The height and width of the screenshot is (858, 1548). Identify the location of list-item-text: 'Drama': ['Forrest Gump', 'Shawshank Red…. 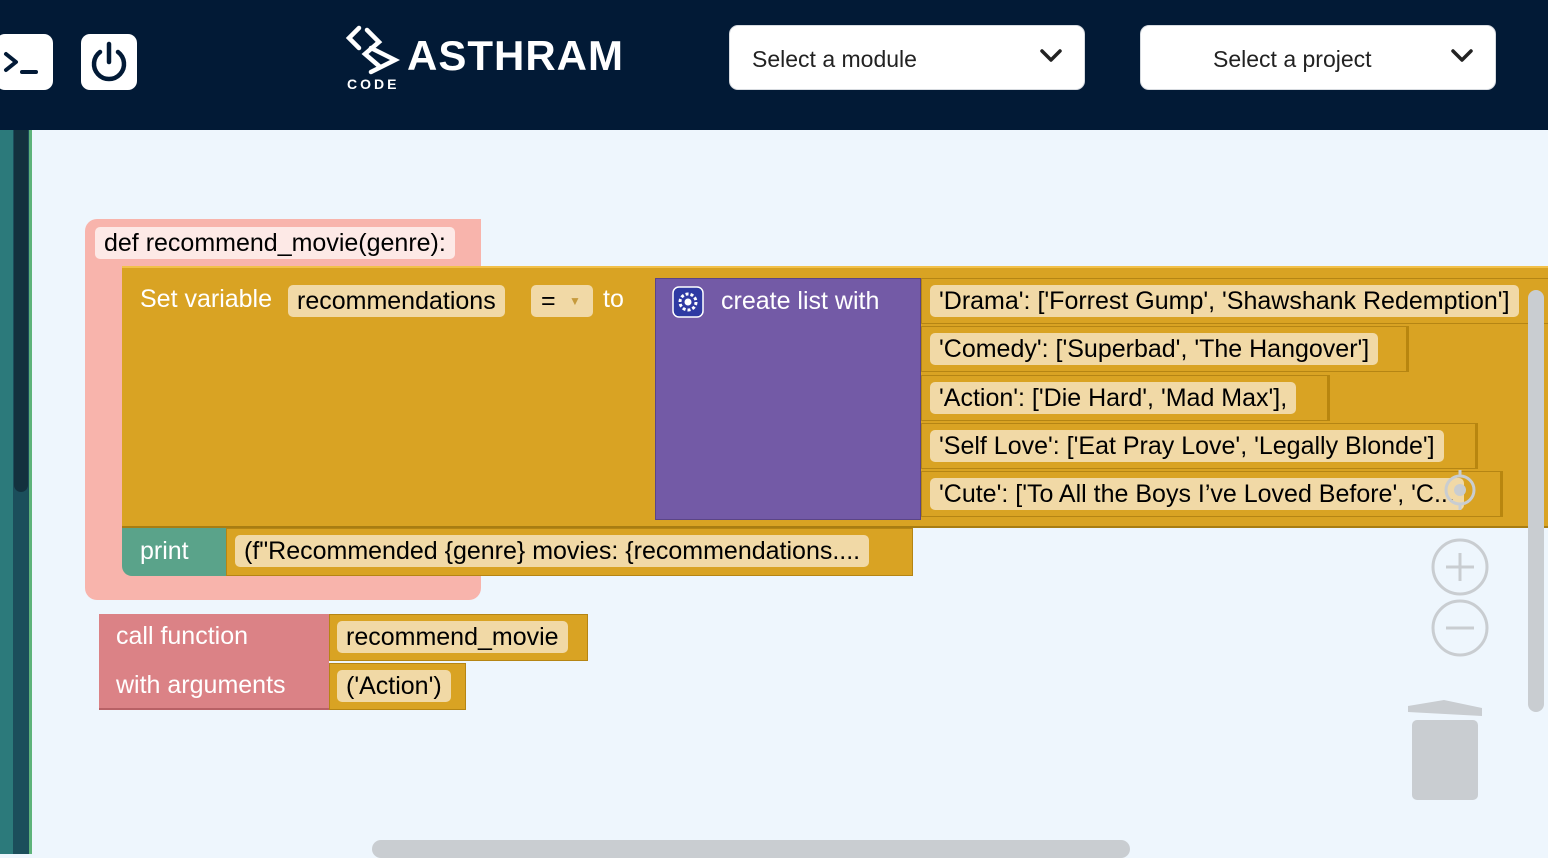
(1224, 301).